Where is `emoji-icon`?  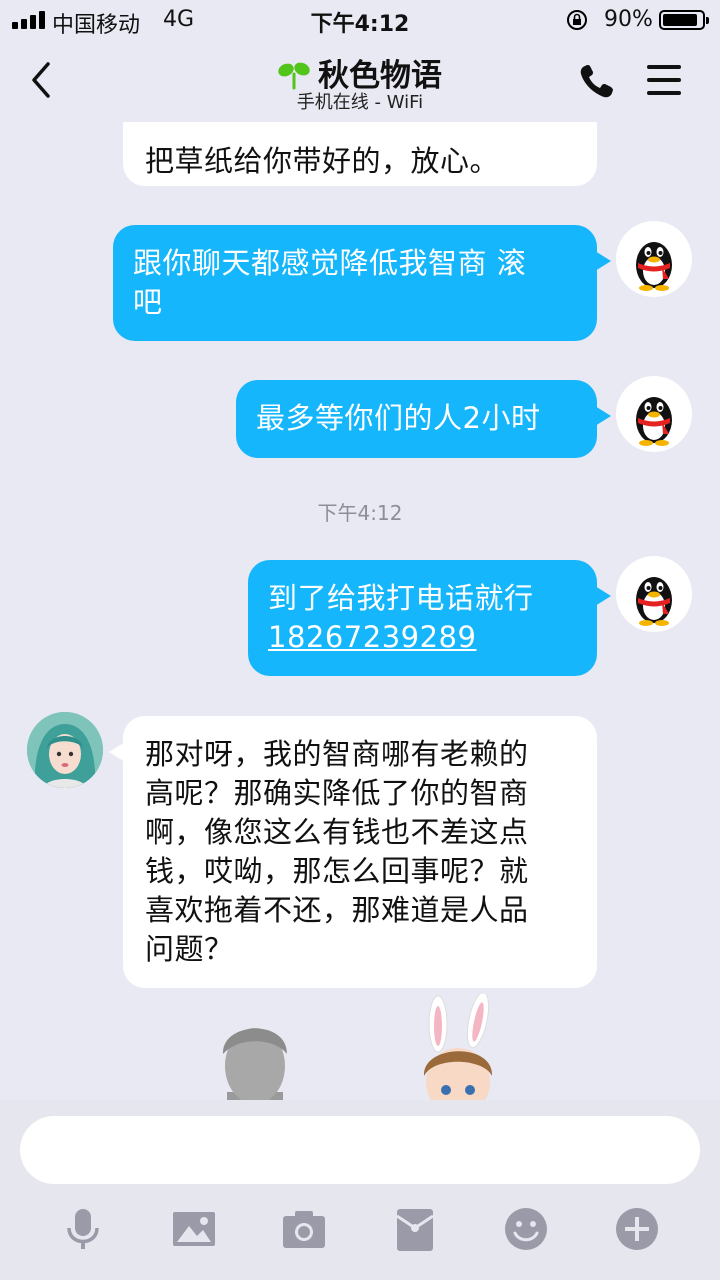 emoji-icon is located at coordinates (526, 1229).